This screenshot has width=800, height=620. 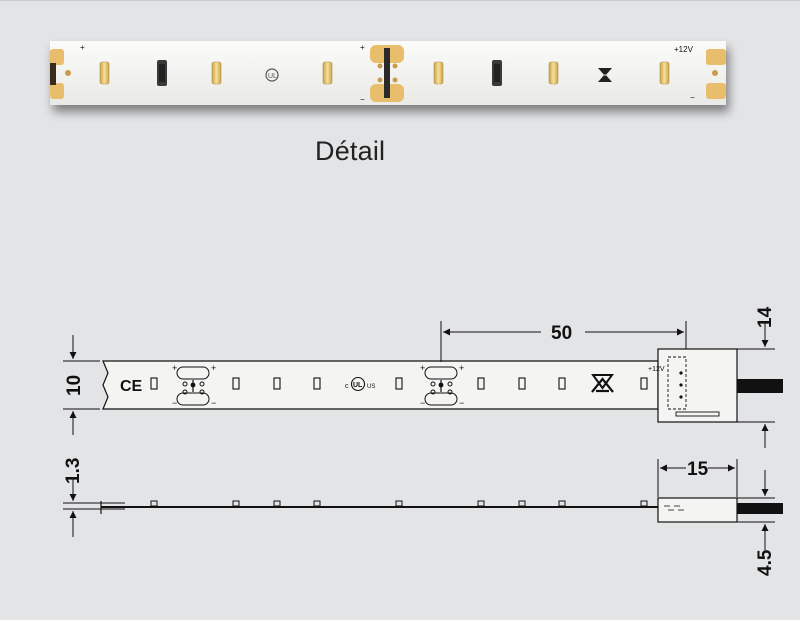 I want to click on dim-connector-thickness-label: 4.5, so click(x=765, y=562).